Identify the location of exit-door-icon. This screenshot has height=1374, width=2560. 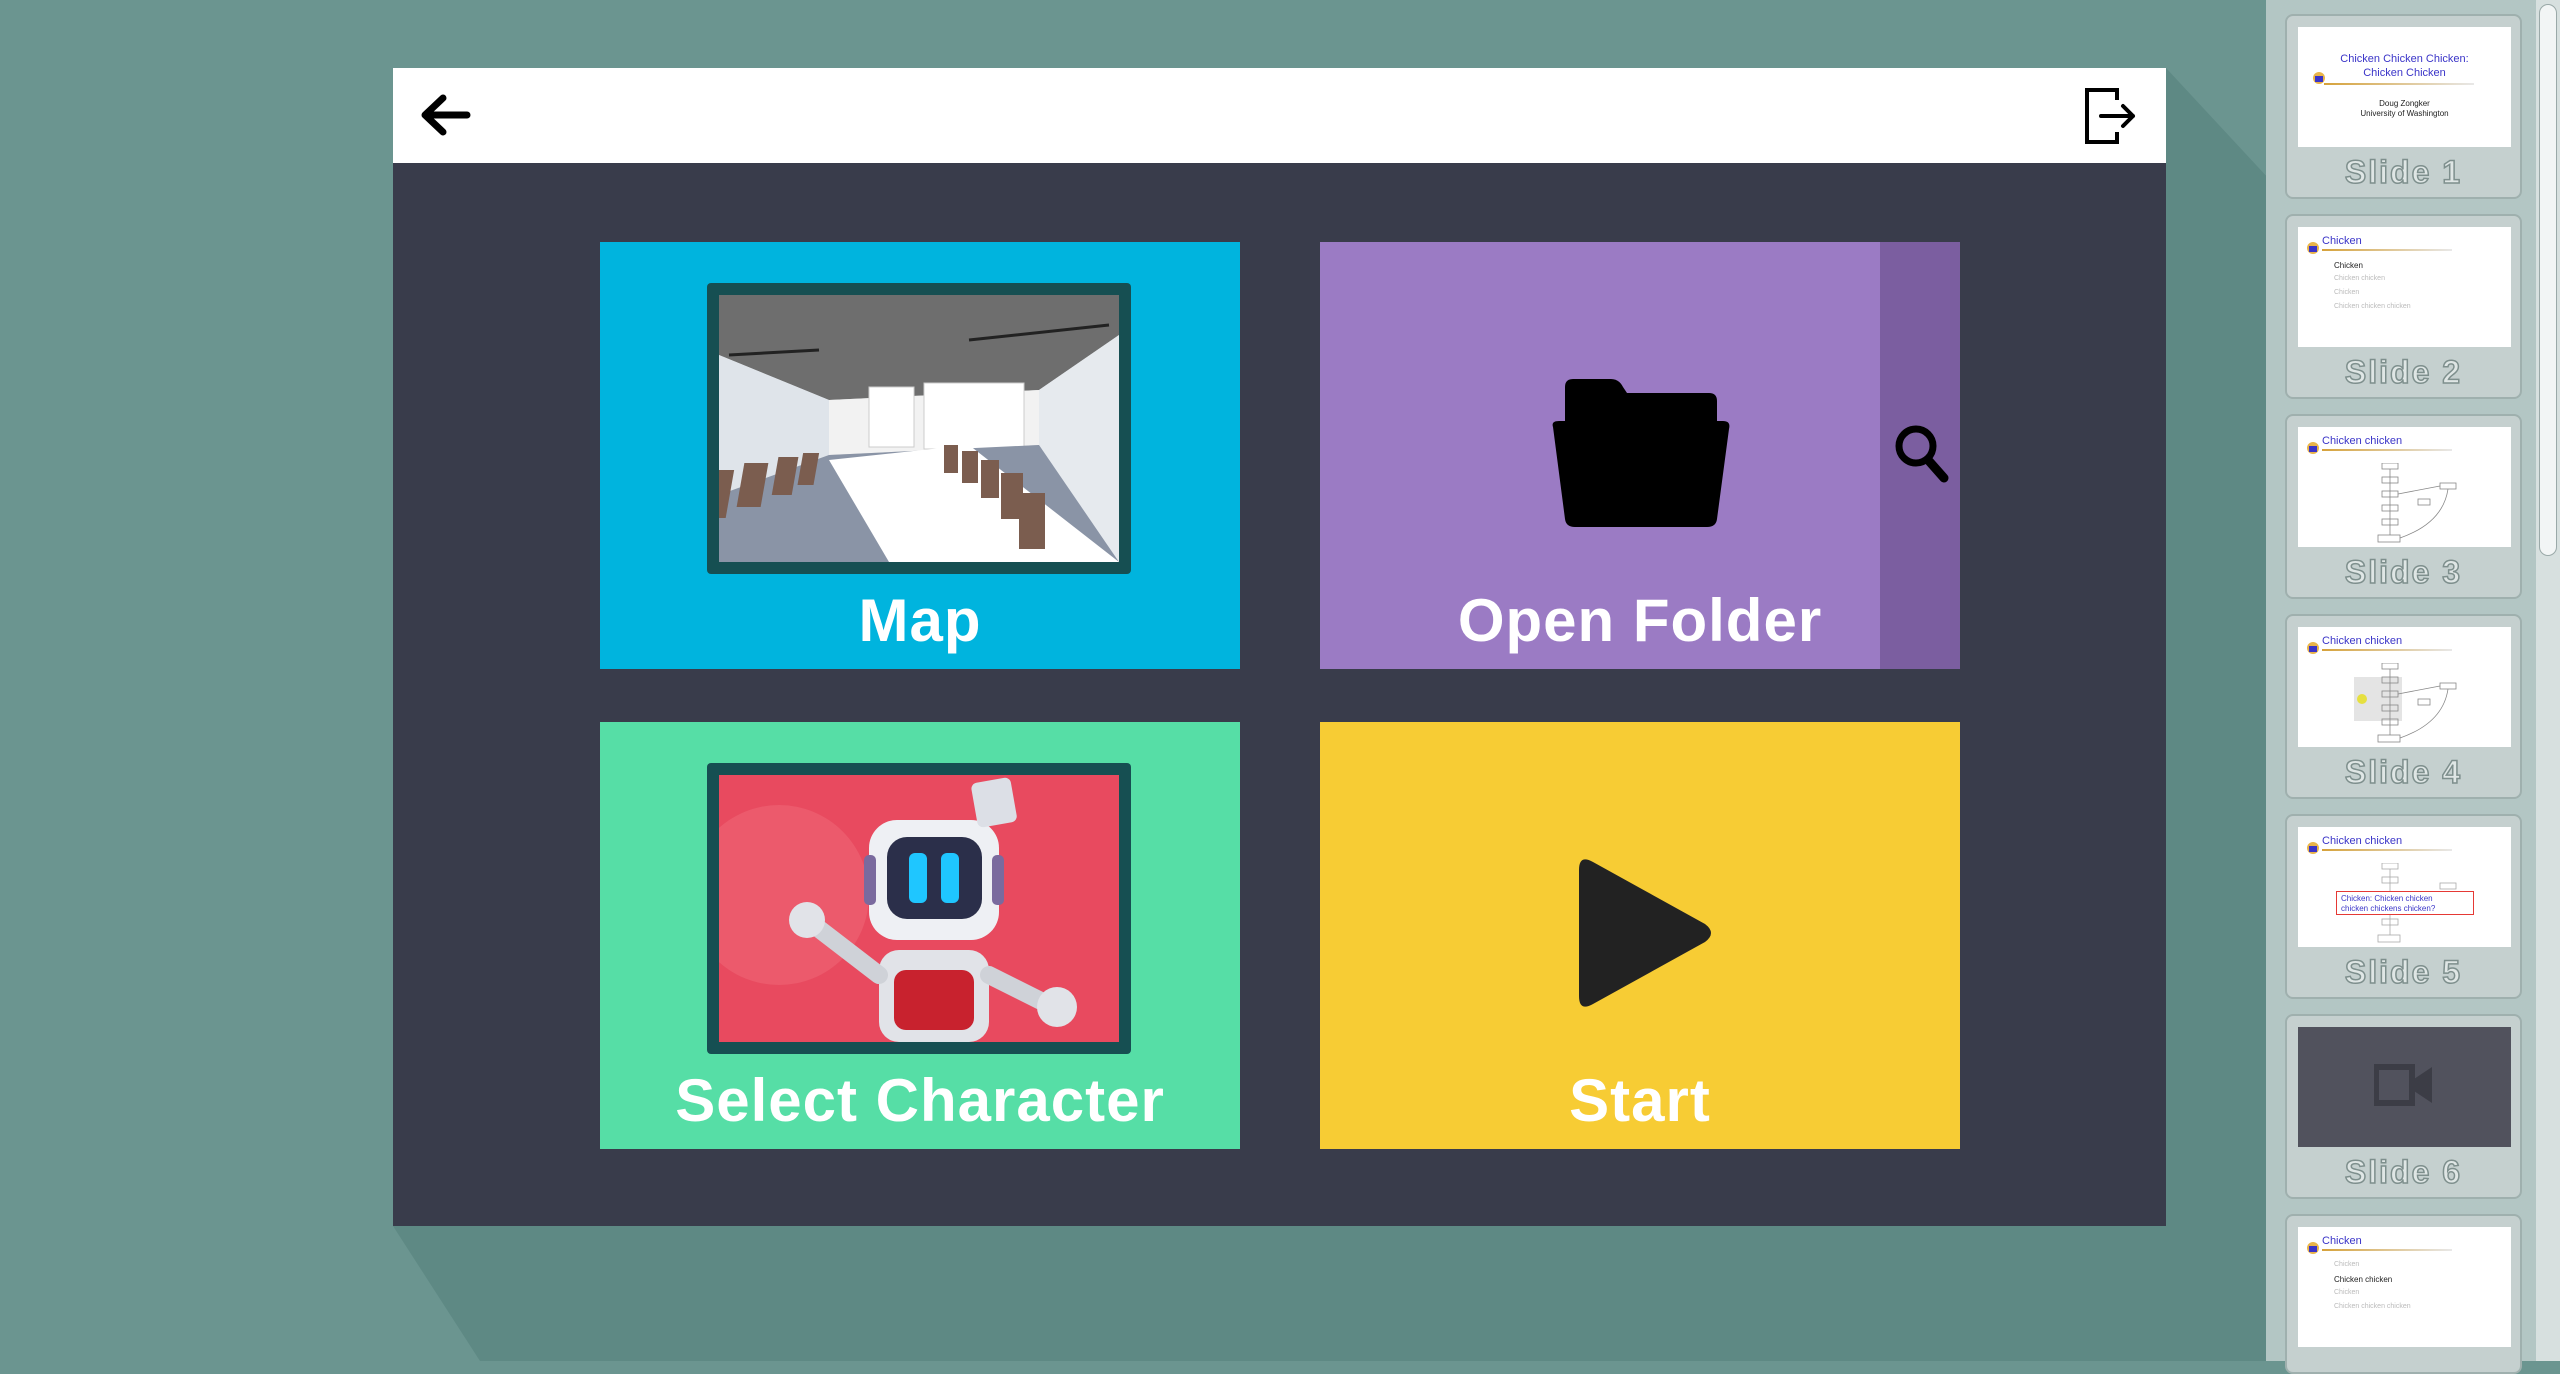
(2110, 116).